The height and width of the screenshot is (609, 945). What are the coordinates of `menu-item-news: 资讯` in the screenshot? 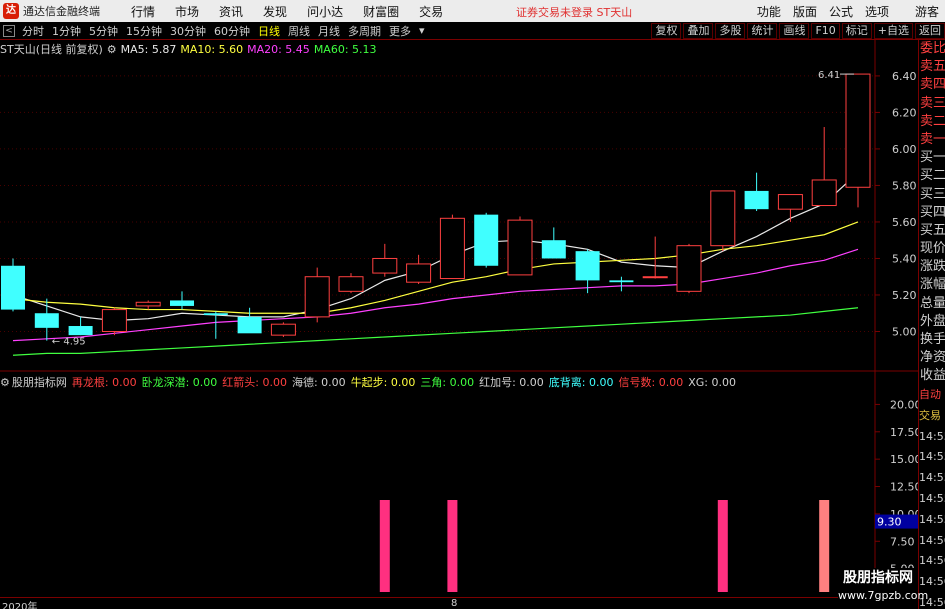 It's located at (231, 11).